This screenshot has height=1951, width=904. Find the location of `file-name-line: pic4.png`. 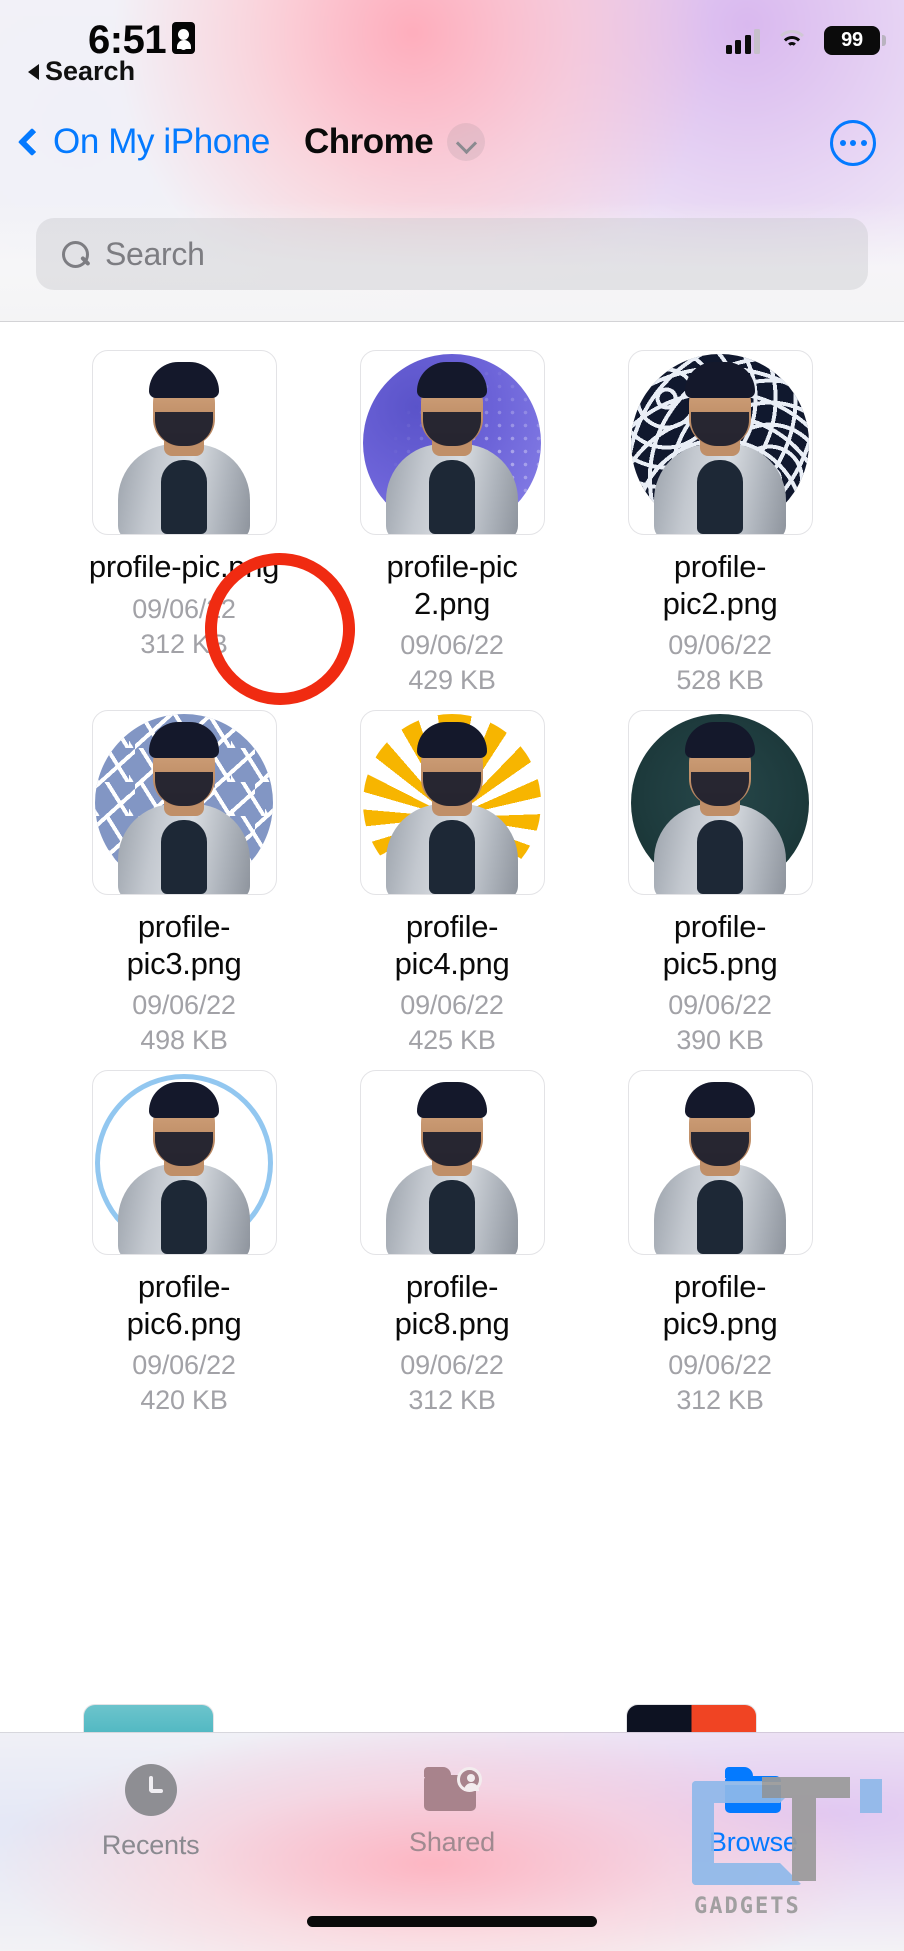

file-name-line: pic4.png is located at coordinates (452, 963).